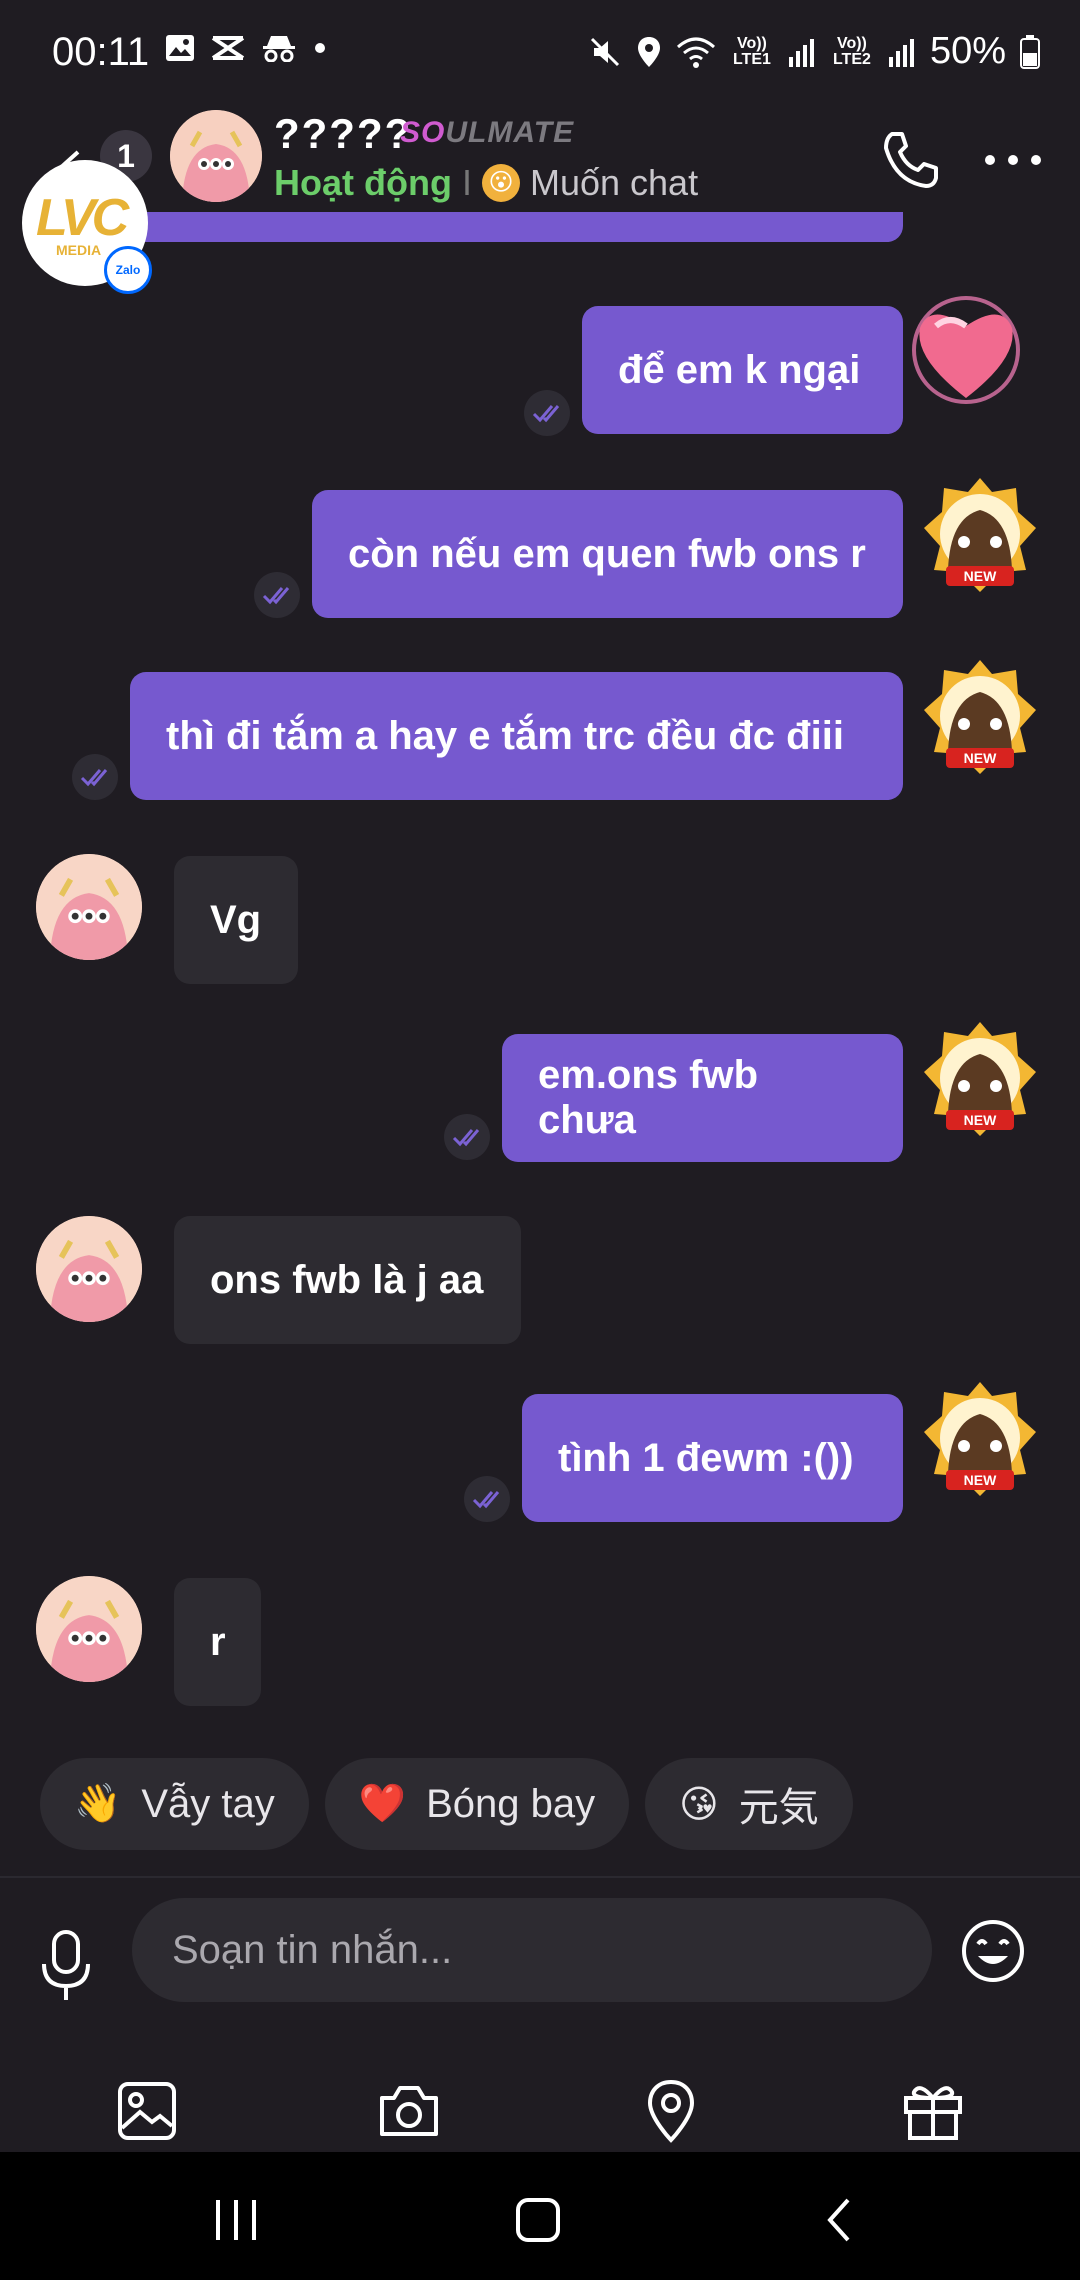 The height and width of the screenshot is (2280, 1080). What do you see at coordinates (1030, 51) in the screenshot?
I see `battery-icon` at bounding box center [1030, 51].